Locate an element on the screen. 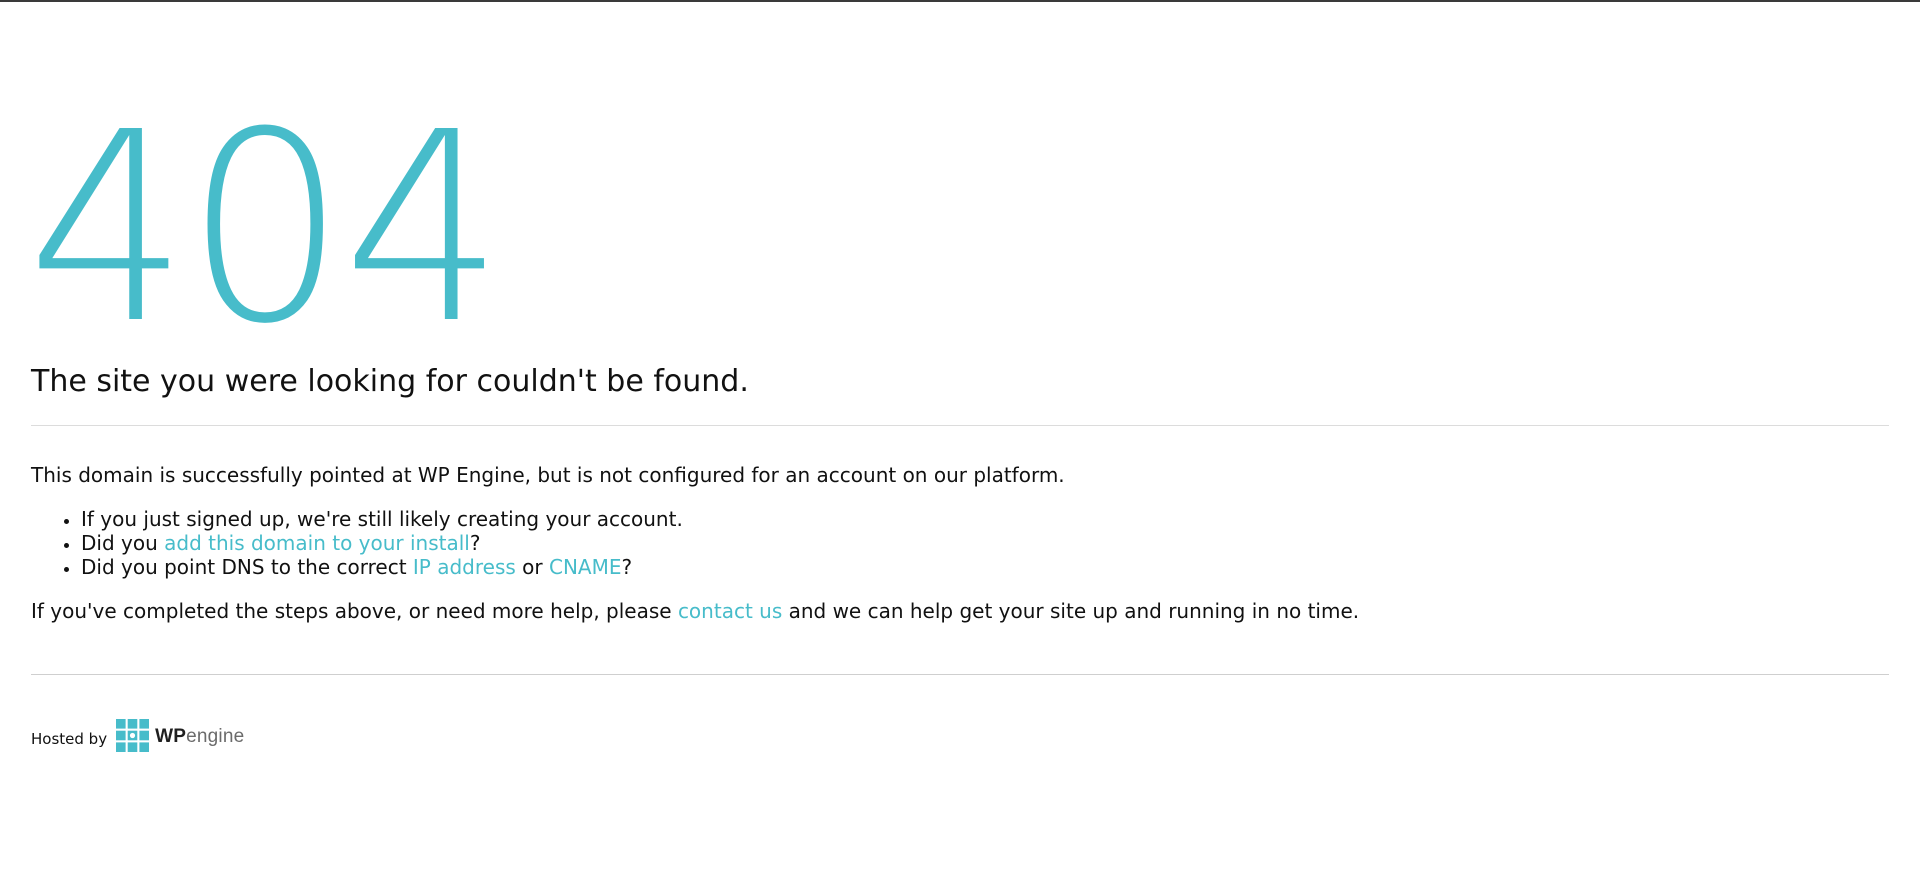 This screenshot has height=881, width=1920. list-item-prefix: Did you point DNS to the correct is located at coordinates (247, 567).